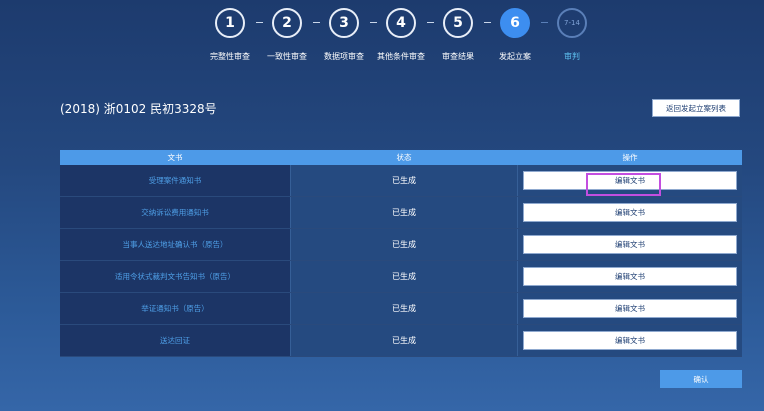 The image size is (764, 411). I want to click on document-name-link: 适用令状式裁判文书告知书（原告）, so click(175, 276).